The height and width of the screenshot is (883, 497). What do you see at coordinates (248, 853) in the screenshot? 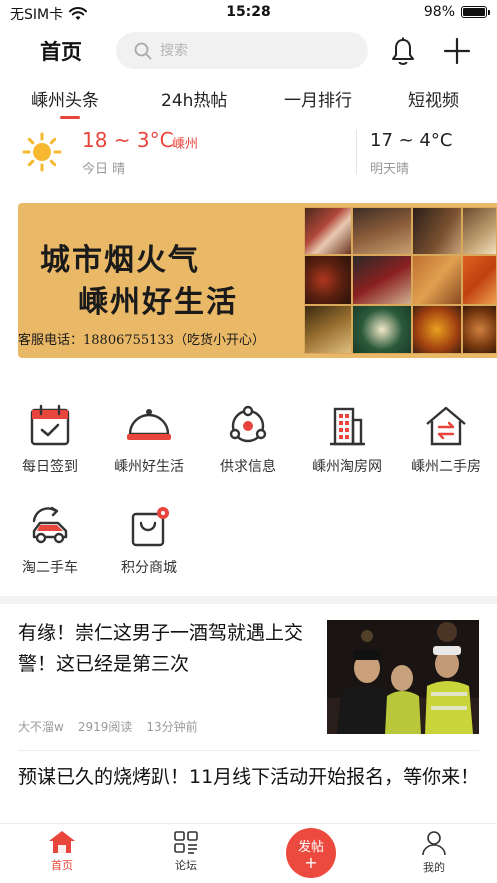
I see `bottom-nav: 首页 论坛 发帖 + 我的` at bounding box center [248, 853].